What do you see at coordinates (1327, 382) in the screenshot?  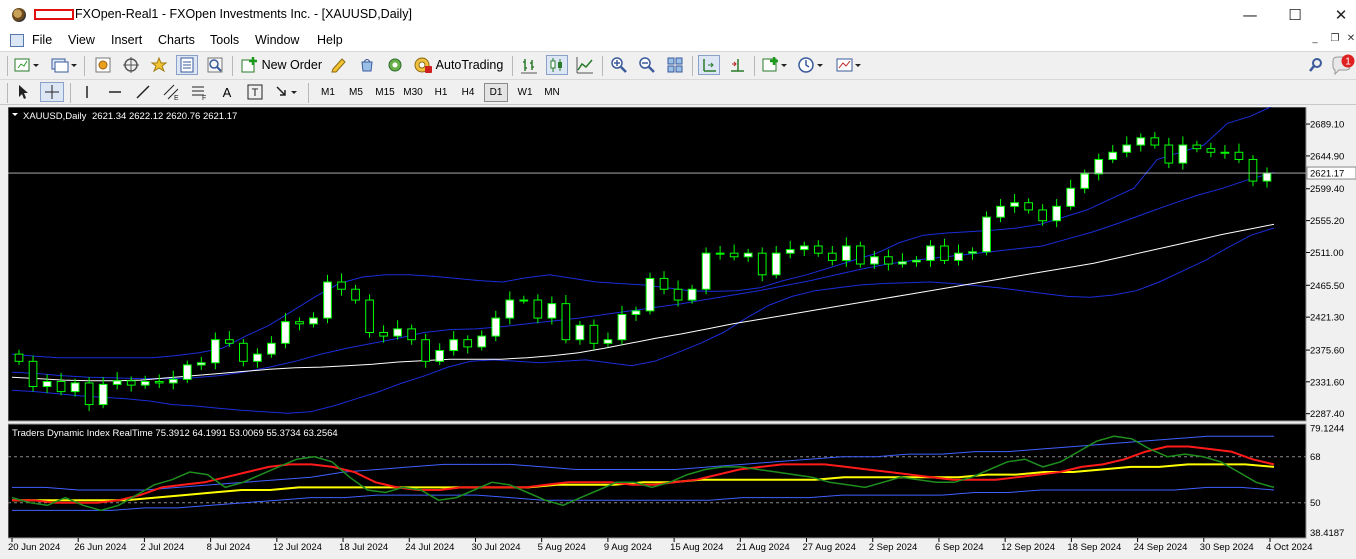 I see `price-tick-label: 2331.60` at bounding box center [1327, 382].